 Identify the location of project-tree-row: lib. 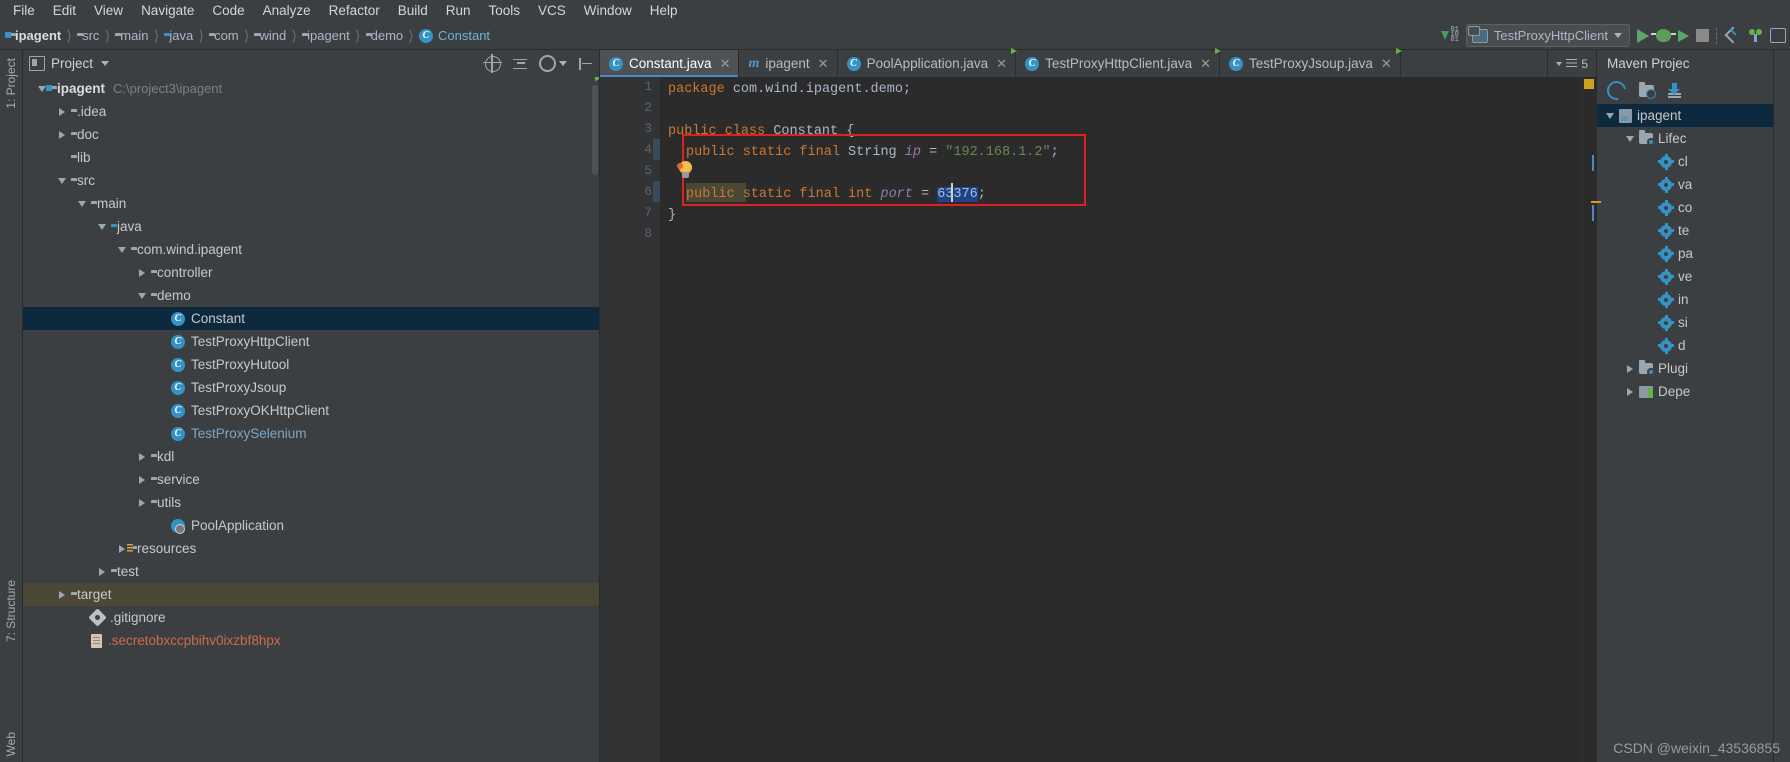
(311, 157).